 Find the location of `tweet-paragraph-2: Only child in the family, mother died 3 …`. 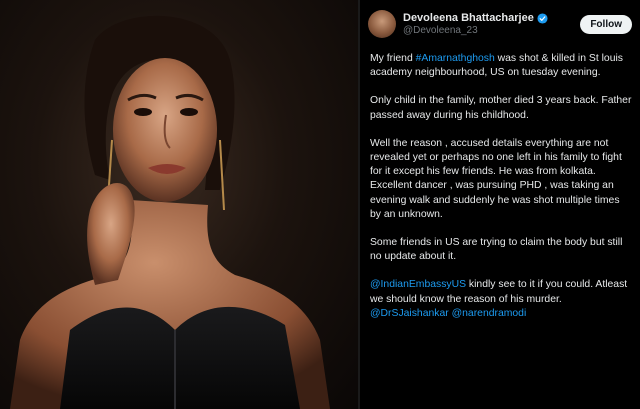

tweet-paragraph-2: Only child in the family, mother died 3 … is located at coordinates (501, 108).